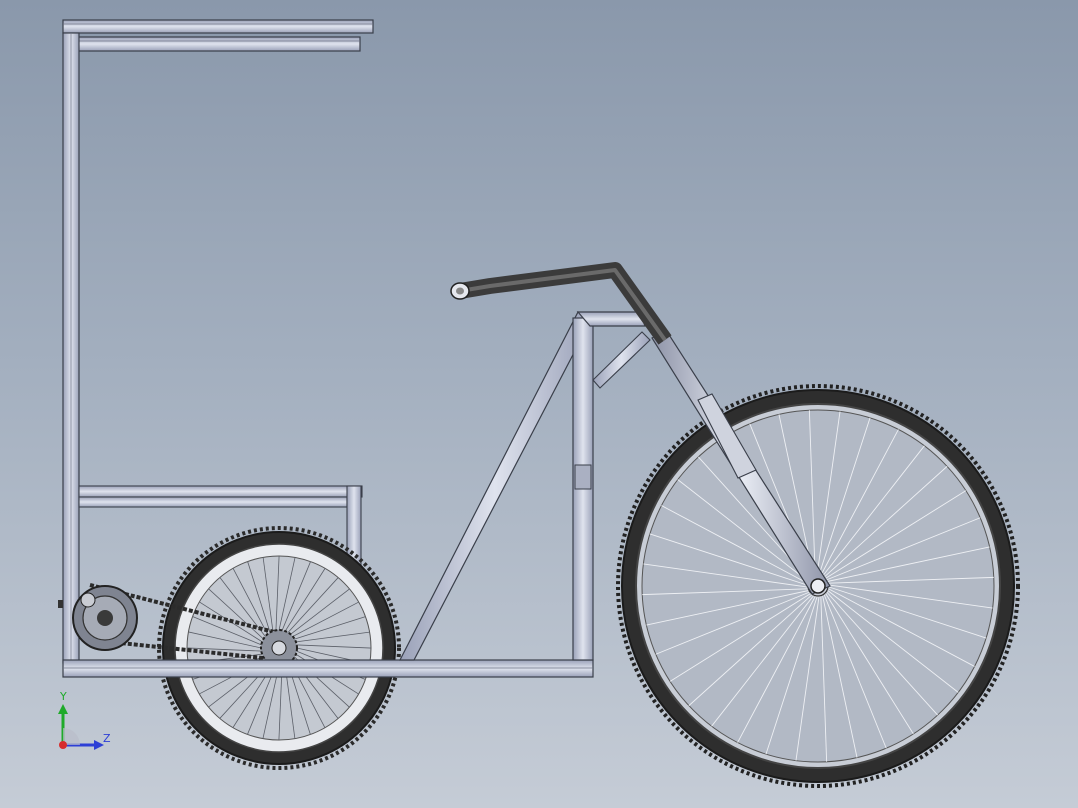  What do you see at coordinates (107, 738) in the screenshot?
I see `triad-z-label: Z` at bounding box center [107, 738].